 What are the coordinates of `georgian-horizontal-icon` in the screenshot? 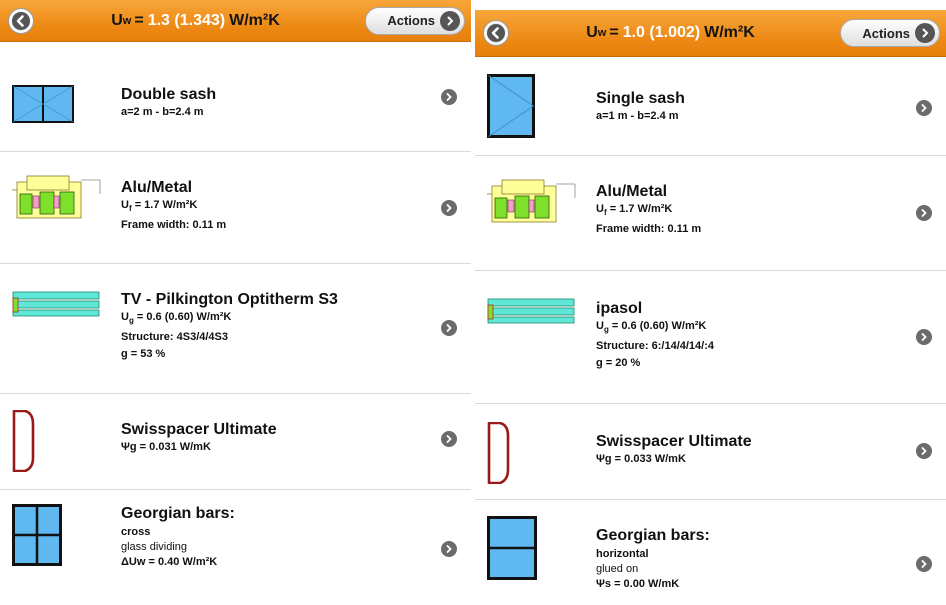 It's located at (512, 548).